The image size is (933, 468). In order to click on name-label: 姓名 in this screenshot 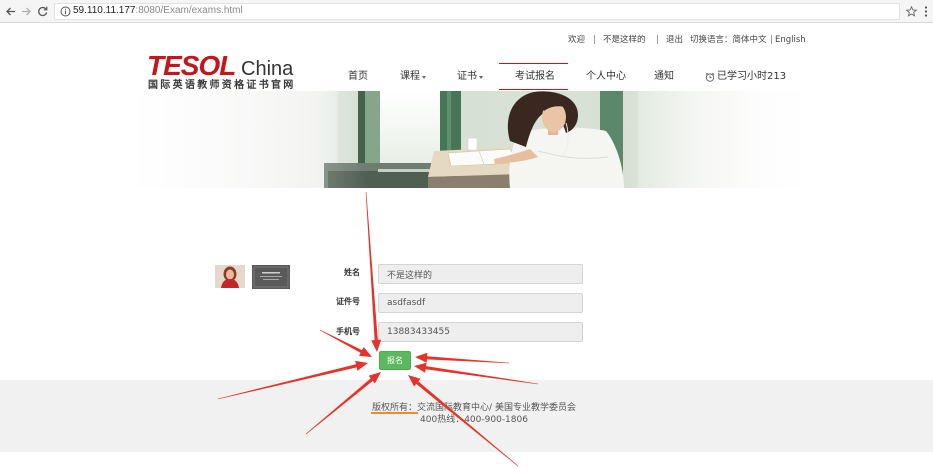, I will do `click(352, 272)`.